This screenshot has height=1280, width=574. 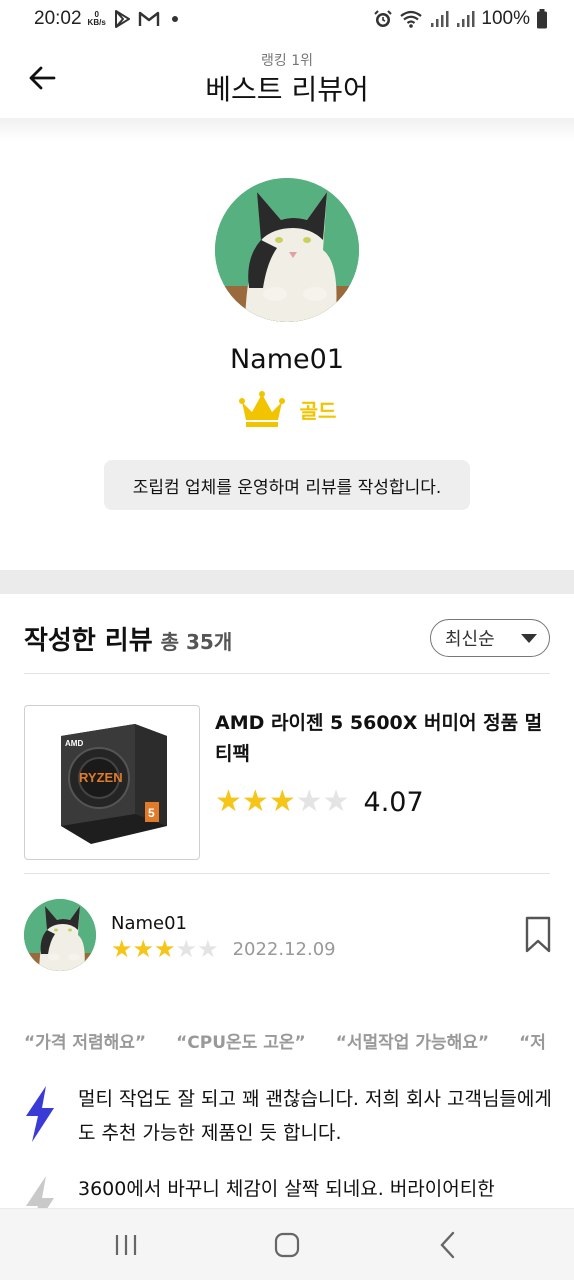 I want to click on home-button, so click(x=287, y=1245).